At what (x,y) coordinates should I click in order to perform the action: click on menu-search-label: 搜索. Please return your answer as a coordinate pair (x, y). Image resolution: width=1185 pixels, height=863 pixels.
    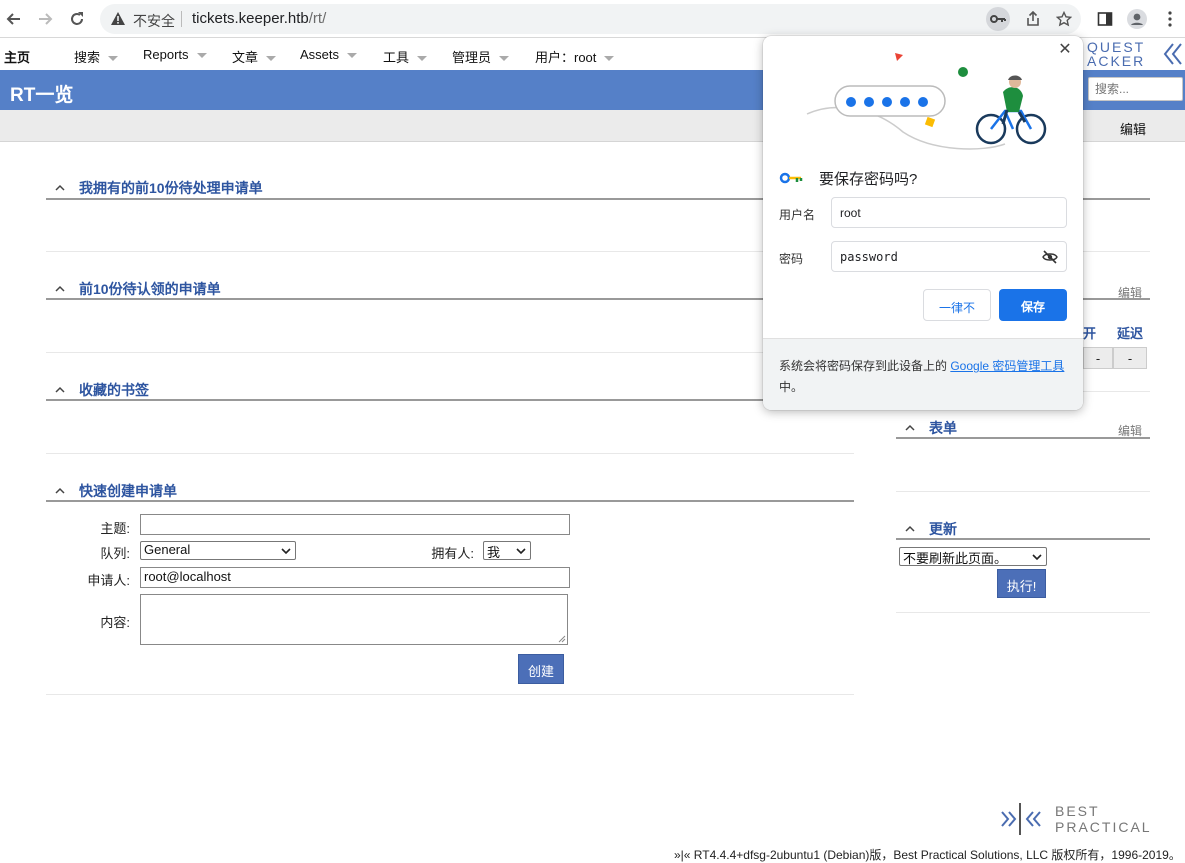
    Looking at the image, I should click on (87, 57).